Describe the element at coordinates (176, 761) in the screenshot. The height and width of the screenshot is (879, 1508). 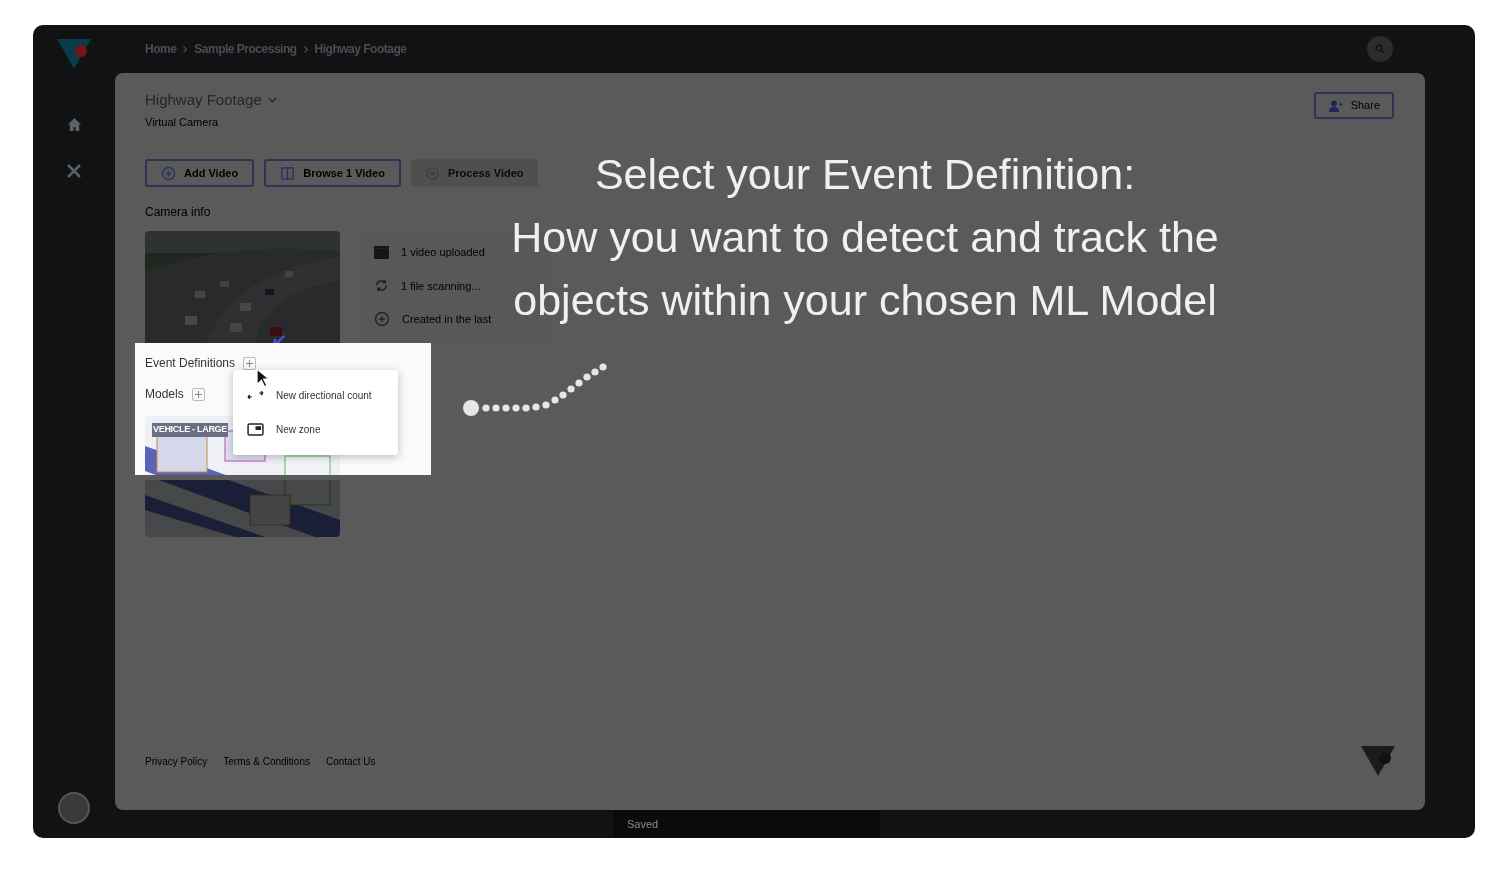
I see `footer-link: Privacy Policy` at that location.